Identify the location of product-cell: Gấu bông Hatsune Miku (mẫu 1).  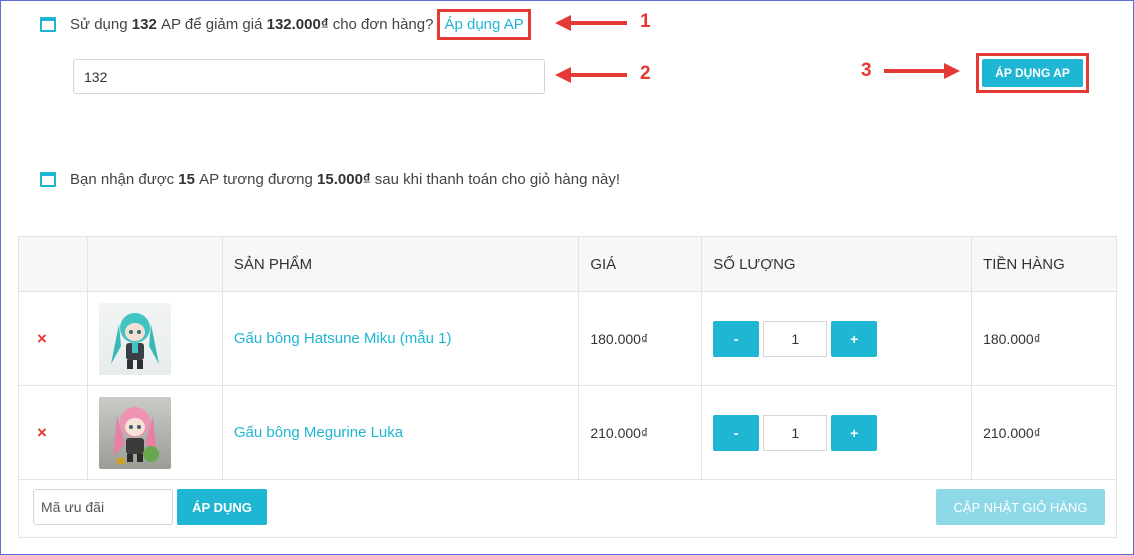
(400, 338).